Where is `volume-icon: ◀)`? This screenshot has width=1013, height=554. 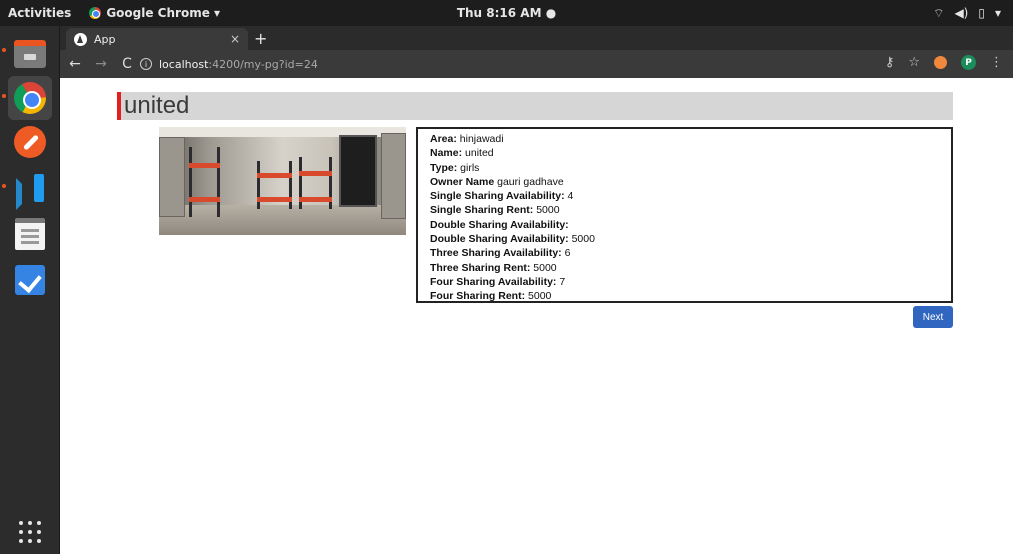 volume-icon: ◀) is located at coordinates (961, 12).